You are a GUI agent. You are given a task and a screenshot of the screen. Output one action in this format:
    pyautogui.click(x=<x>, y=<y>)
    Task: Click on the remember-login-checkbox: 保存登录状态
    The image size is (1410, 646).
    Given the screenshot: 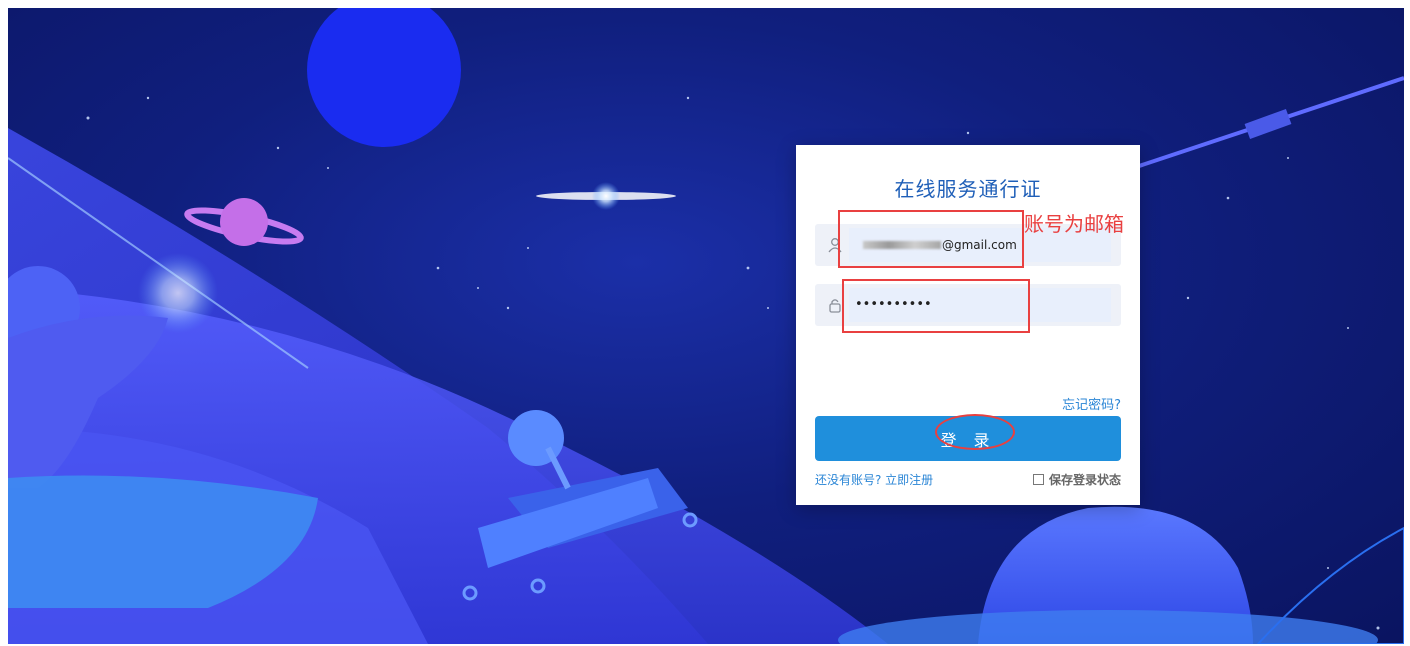 What is the action you would take?
    pyautogui.click(x=1076, y=479)
    